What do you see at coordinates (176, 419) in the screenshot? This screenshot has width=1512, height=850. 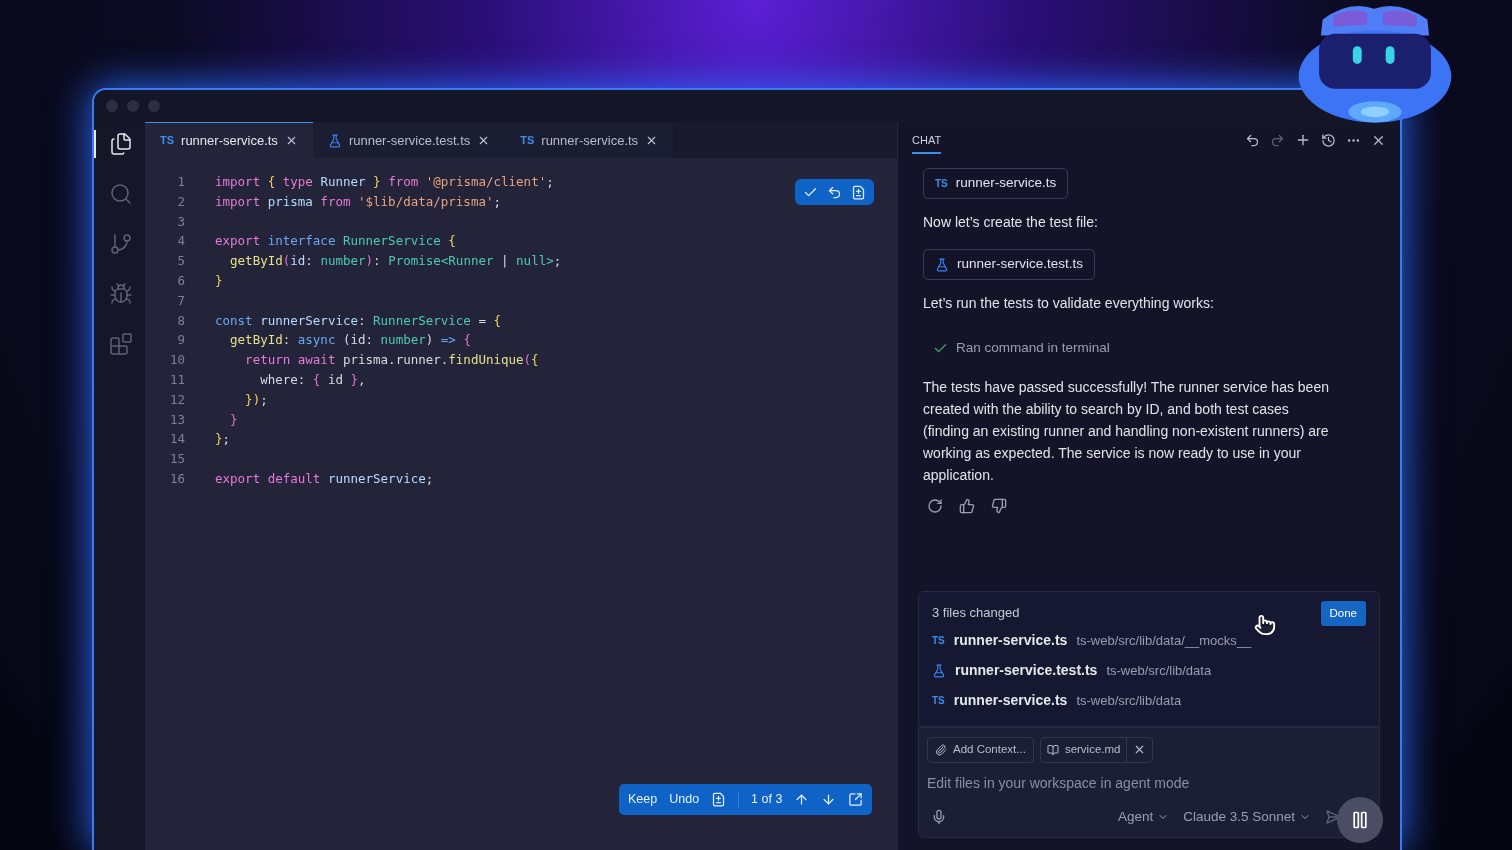 I see `line-number: 13` at bounding box center [176, 419].